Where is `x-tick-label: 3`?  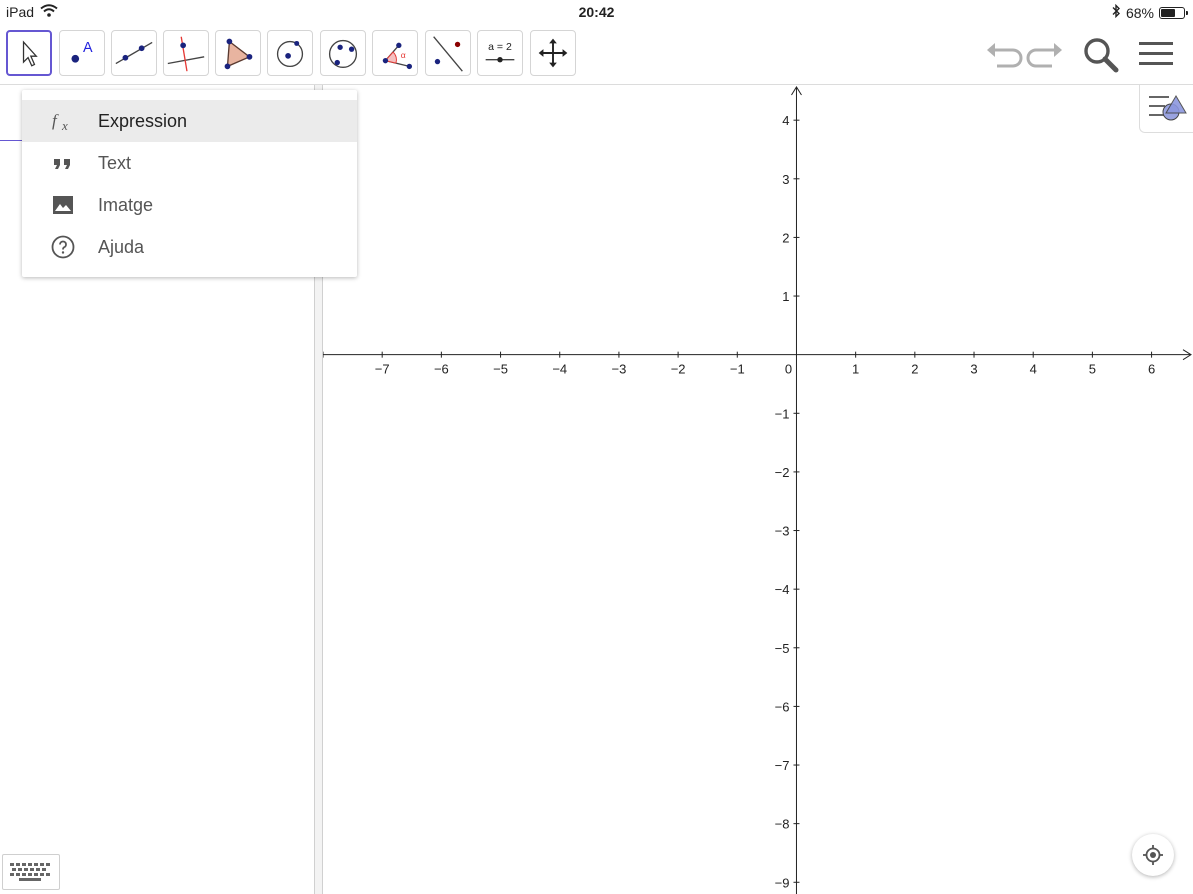
x-tick-label: 3 is located at coordinates (973, 369).